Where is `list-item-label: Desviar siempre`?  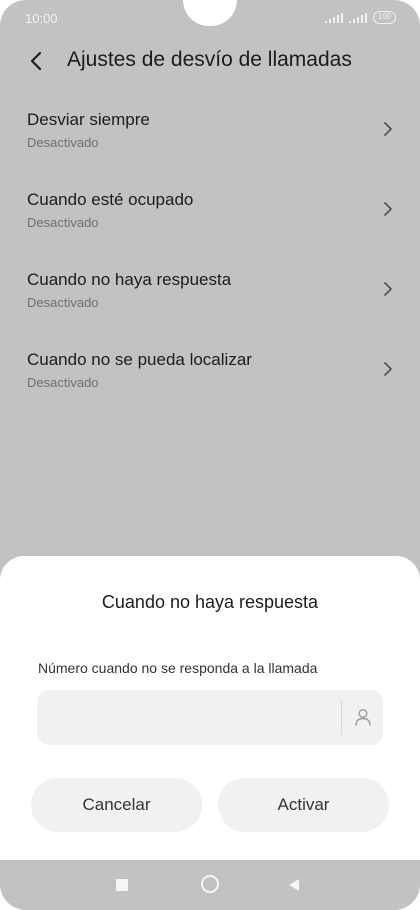 list-item-label: Desviar siempre is located at coordinates (88, 119).